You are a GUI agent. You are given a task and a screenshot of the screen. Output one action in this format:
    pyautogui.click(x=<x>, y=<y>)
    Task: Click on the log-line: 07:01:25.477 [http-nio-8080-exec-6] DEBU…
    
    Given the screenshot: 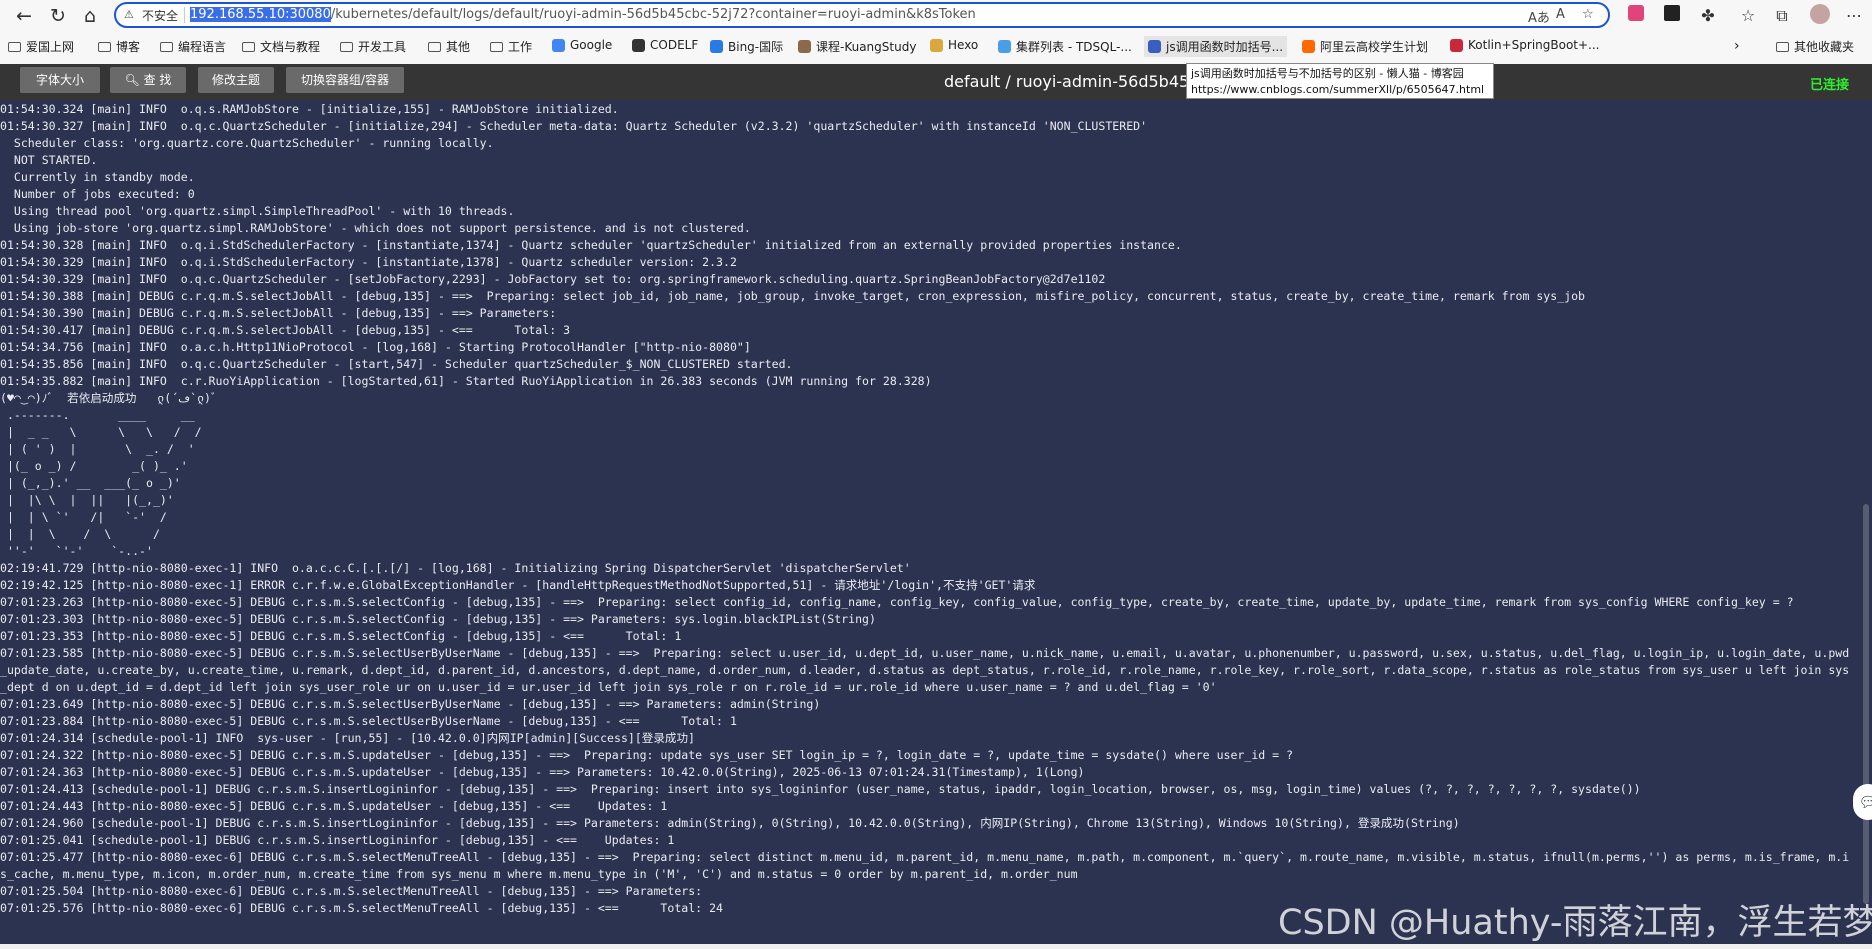 What is the action you would take?
    pyautogui.click(x=925, y=857)
    